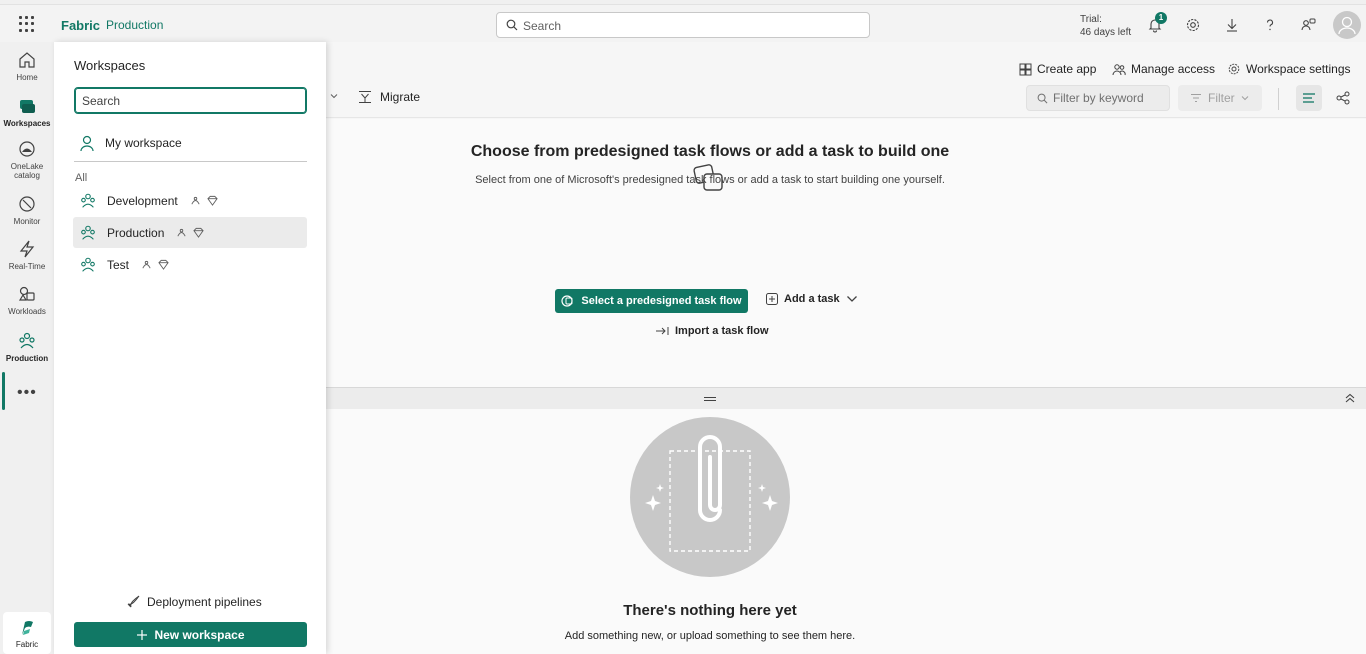 The image size is (1366, 654). I want to click on migrate-icon, so click(365, 97).